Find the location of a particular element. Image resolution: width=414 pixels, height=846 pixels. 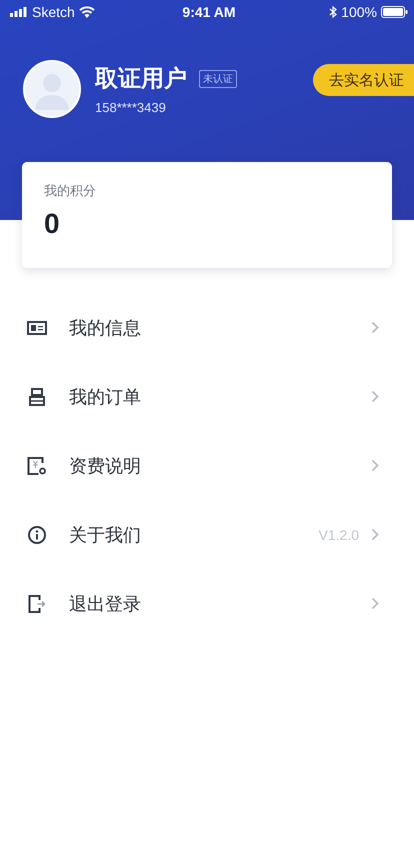

menu-item: 我的信息 is located at coordinates (207, 327).